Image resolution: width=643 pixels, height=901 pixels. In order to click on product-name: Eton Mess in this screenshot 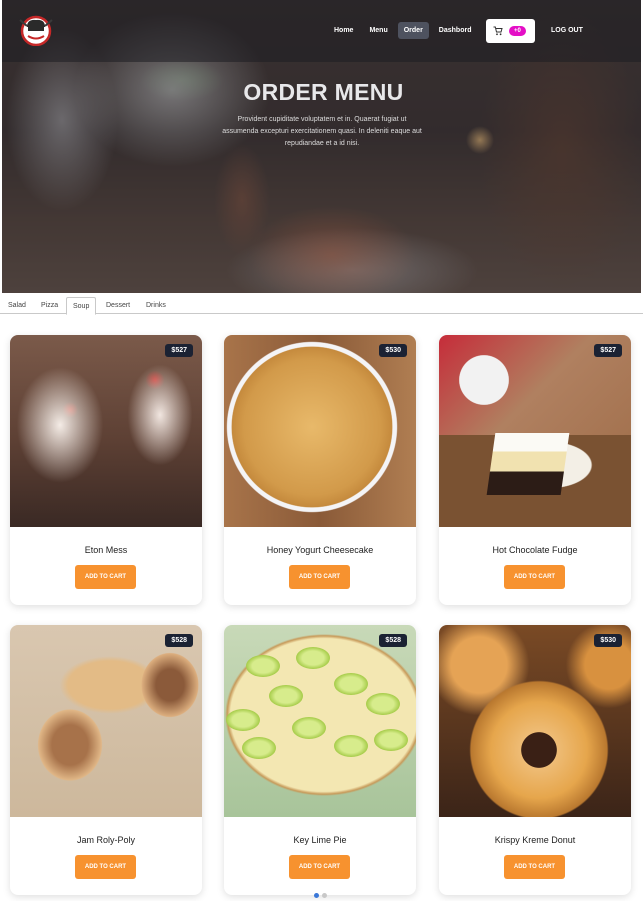, I will do `click(106, 550)`.